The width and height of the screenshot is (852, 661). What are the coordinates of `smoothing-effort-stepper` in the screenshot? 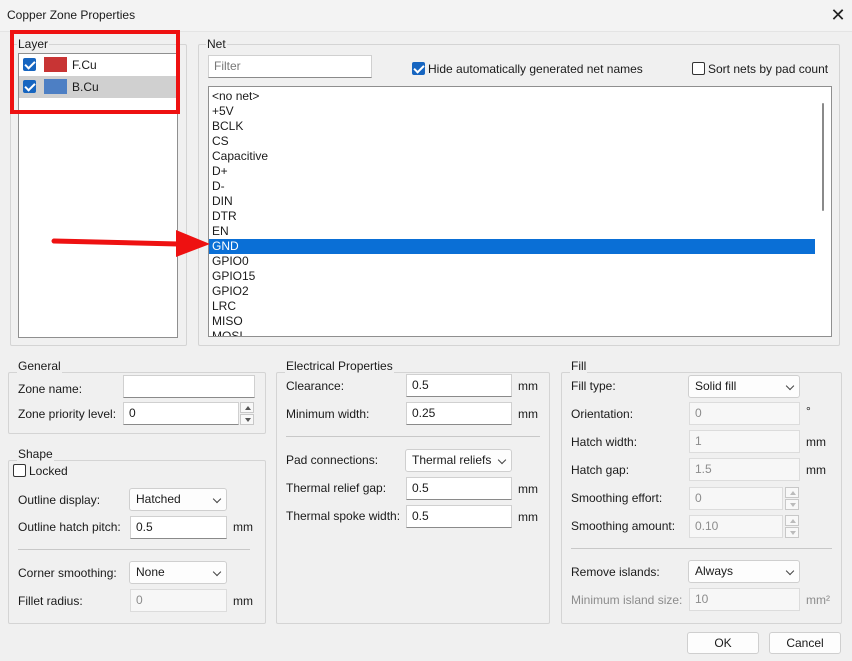 It's located at (792, 498).